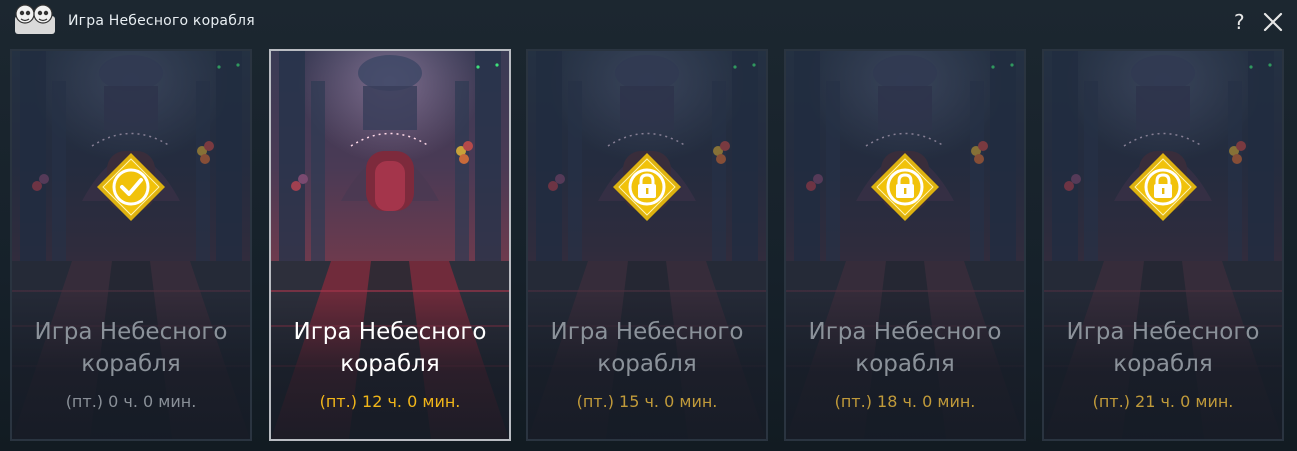 This screenshot has width=1297, height=451. What do you see at coordinates (131, 401) in the screenshot?
I see `card-start-time: (пт.) 0 ч. 0 мин.` at bounding box center [131, 401].